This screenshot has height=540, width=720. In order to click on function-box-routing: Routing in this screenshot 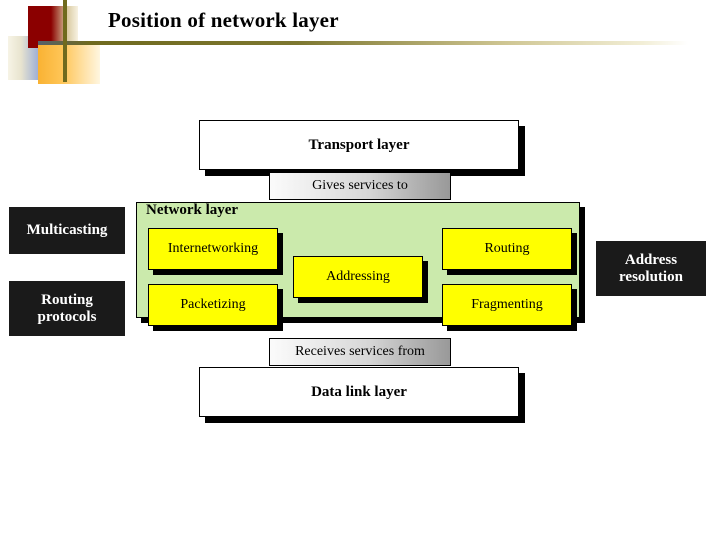, I will do `click(507, 249)`.